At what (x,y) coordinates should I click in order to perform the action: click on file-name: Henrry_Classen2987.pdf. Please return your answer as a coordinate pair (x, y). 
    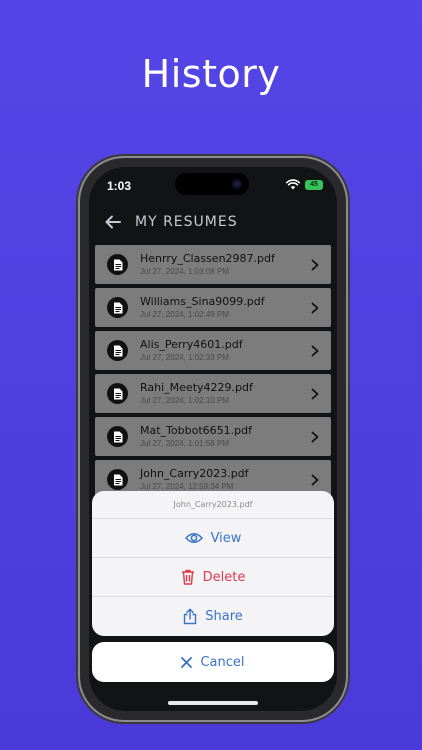
    Looking at the image, I should click on (207, 258).